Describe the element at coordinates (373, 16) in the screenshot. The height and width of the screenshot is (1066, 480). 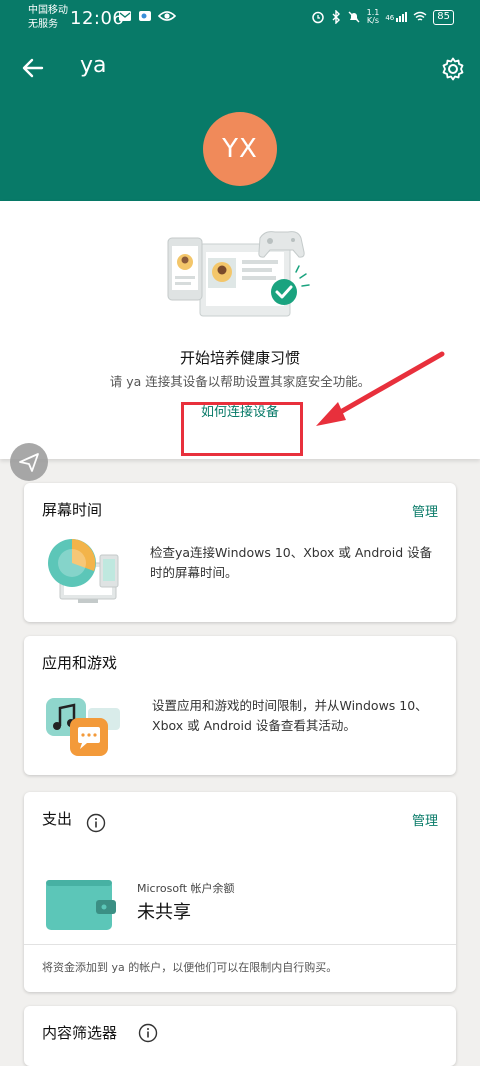
I see `network-speed: 1.1 K/s` at that location.